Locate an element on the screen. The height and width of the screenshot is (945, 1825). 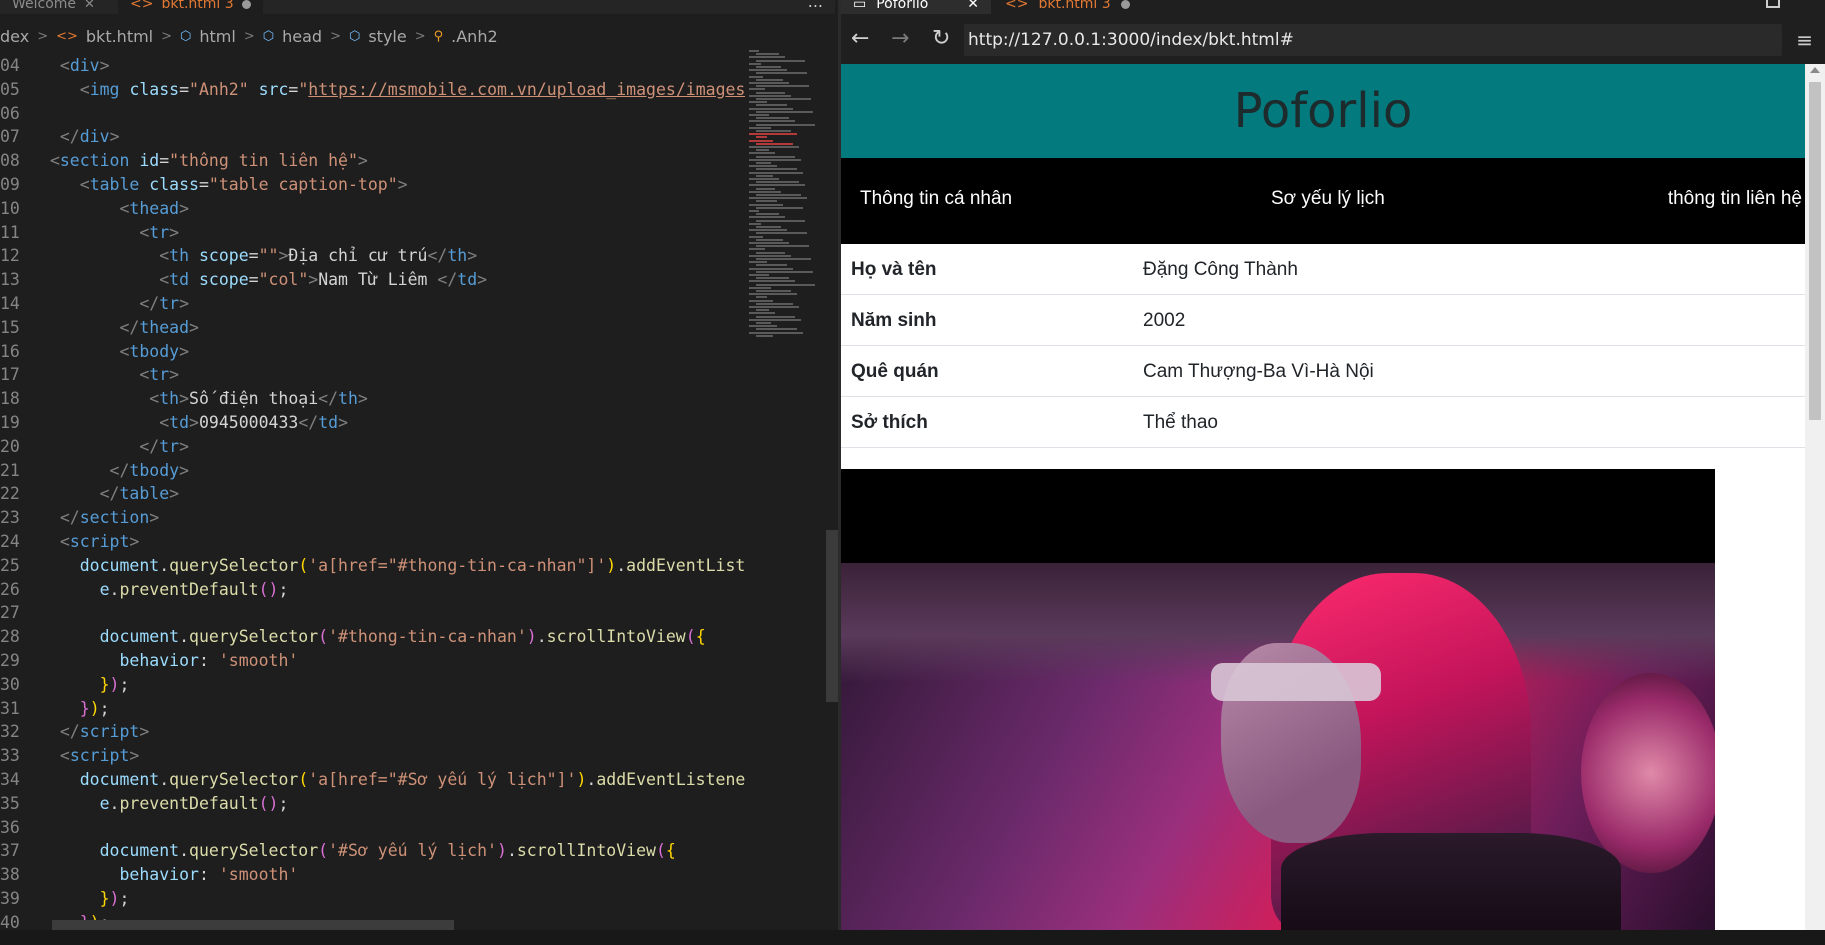
editor-tab-bkt: <> bkt.html 3 is located at coordinates (190, 7).